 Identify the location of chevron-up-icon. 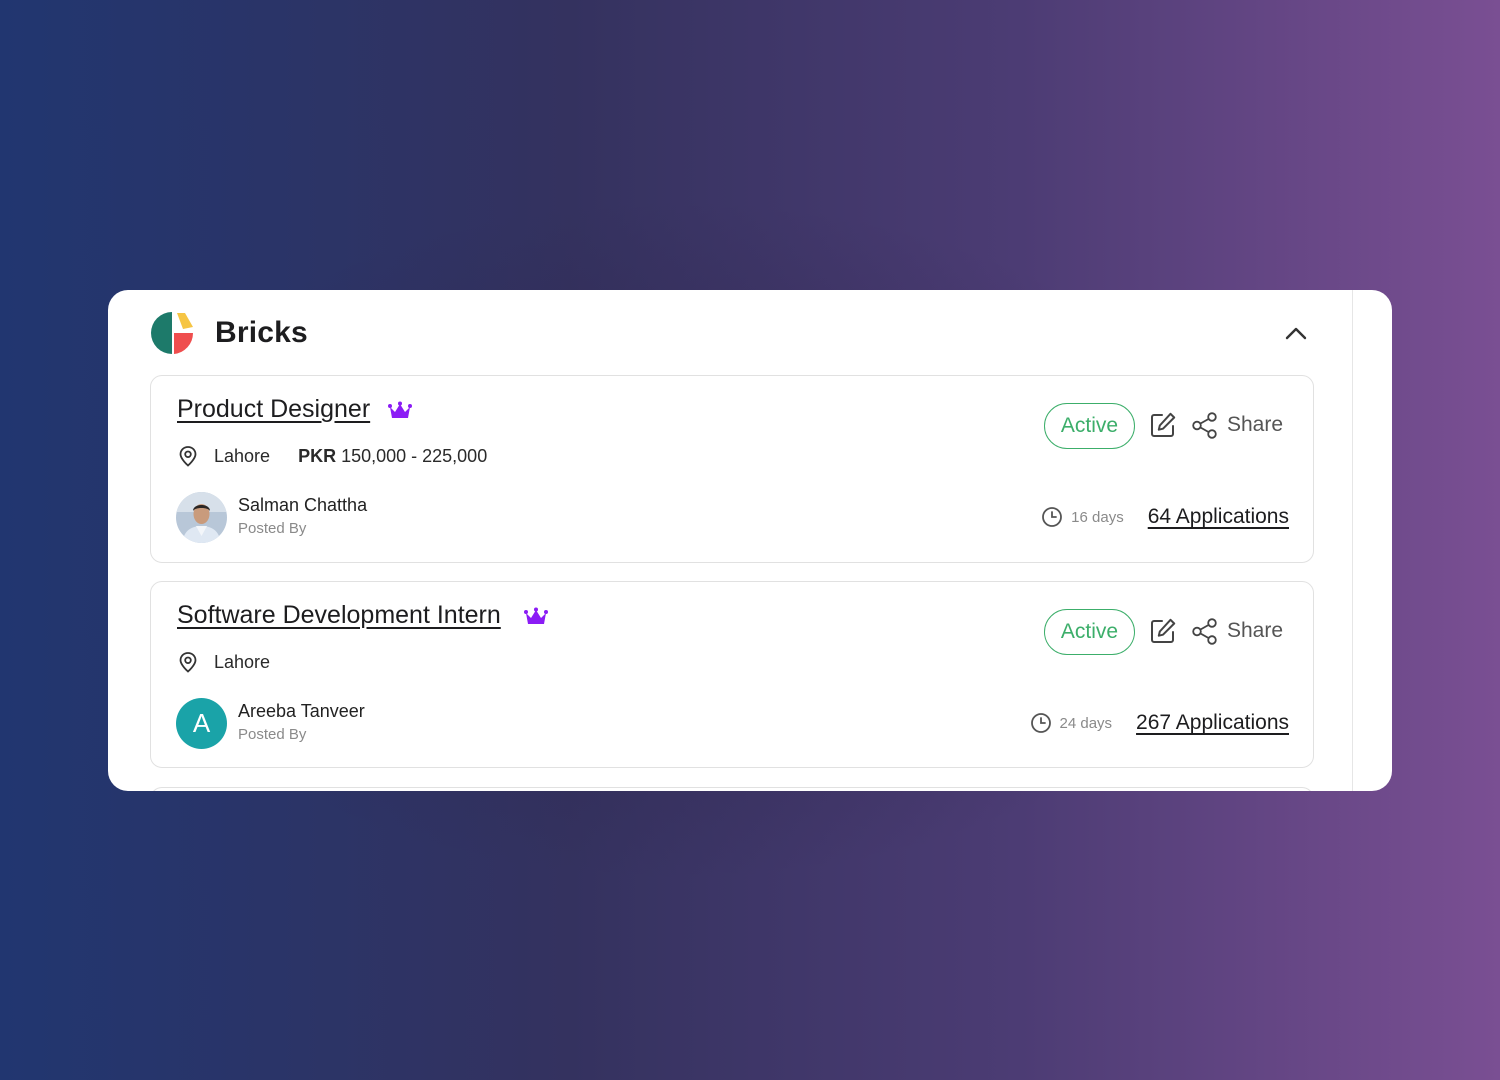
(1296, 333).